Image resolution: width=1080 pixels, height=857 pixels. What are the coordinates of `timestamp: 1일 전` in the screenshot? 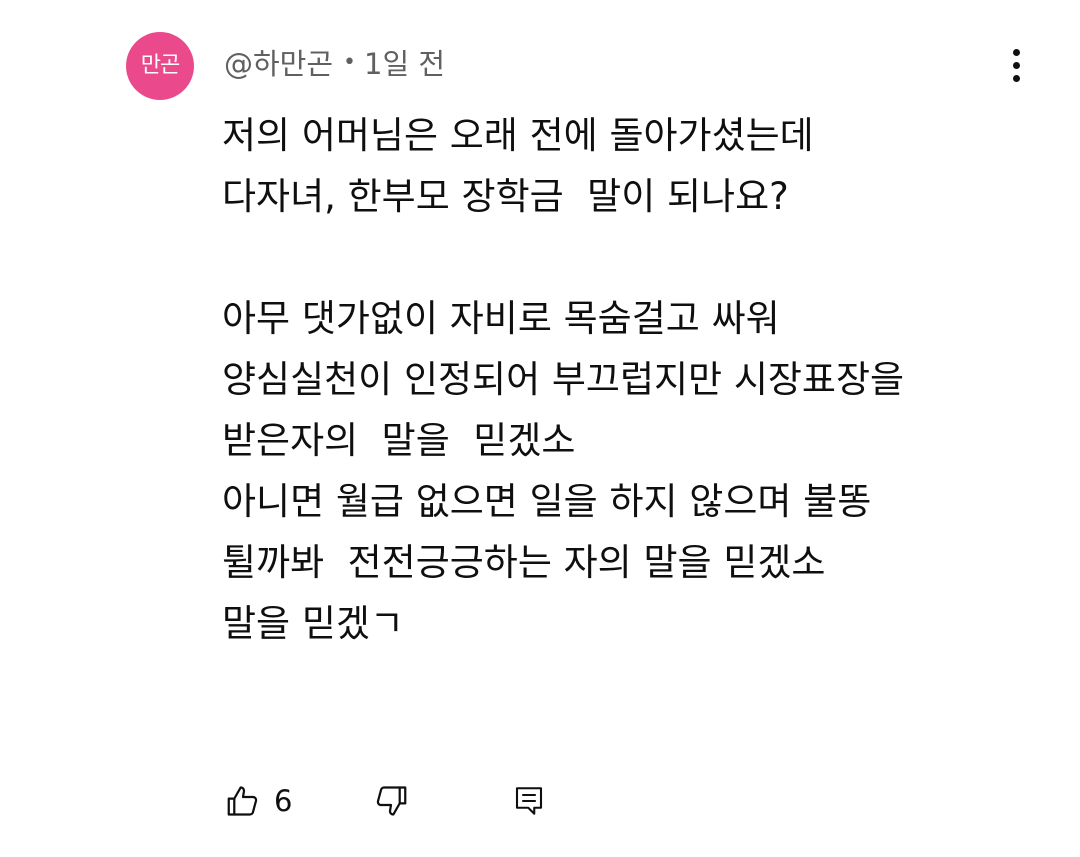 It's located at (405, 64).